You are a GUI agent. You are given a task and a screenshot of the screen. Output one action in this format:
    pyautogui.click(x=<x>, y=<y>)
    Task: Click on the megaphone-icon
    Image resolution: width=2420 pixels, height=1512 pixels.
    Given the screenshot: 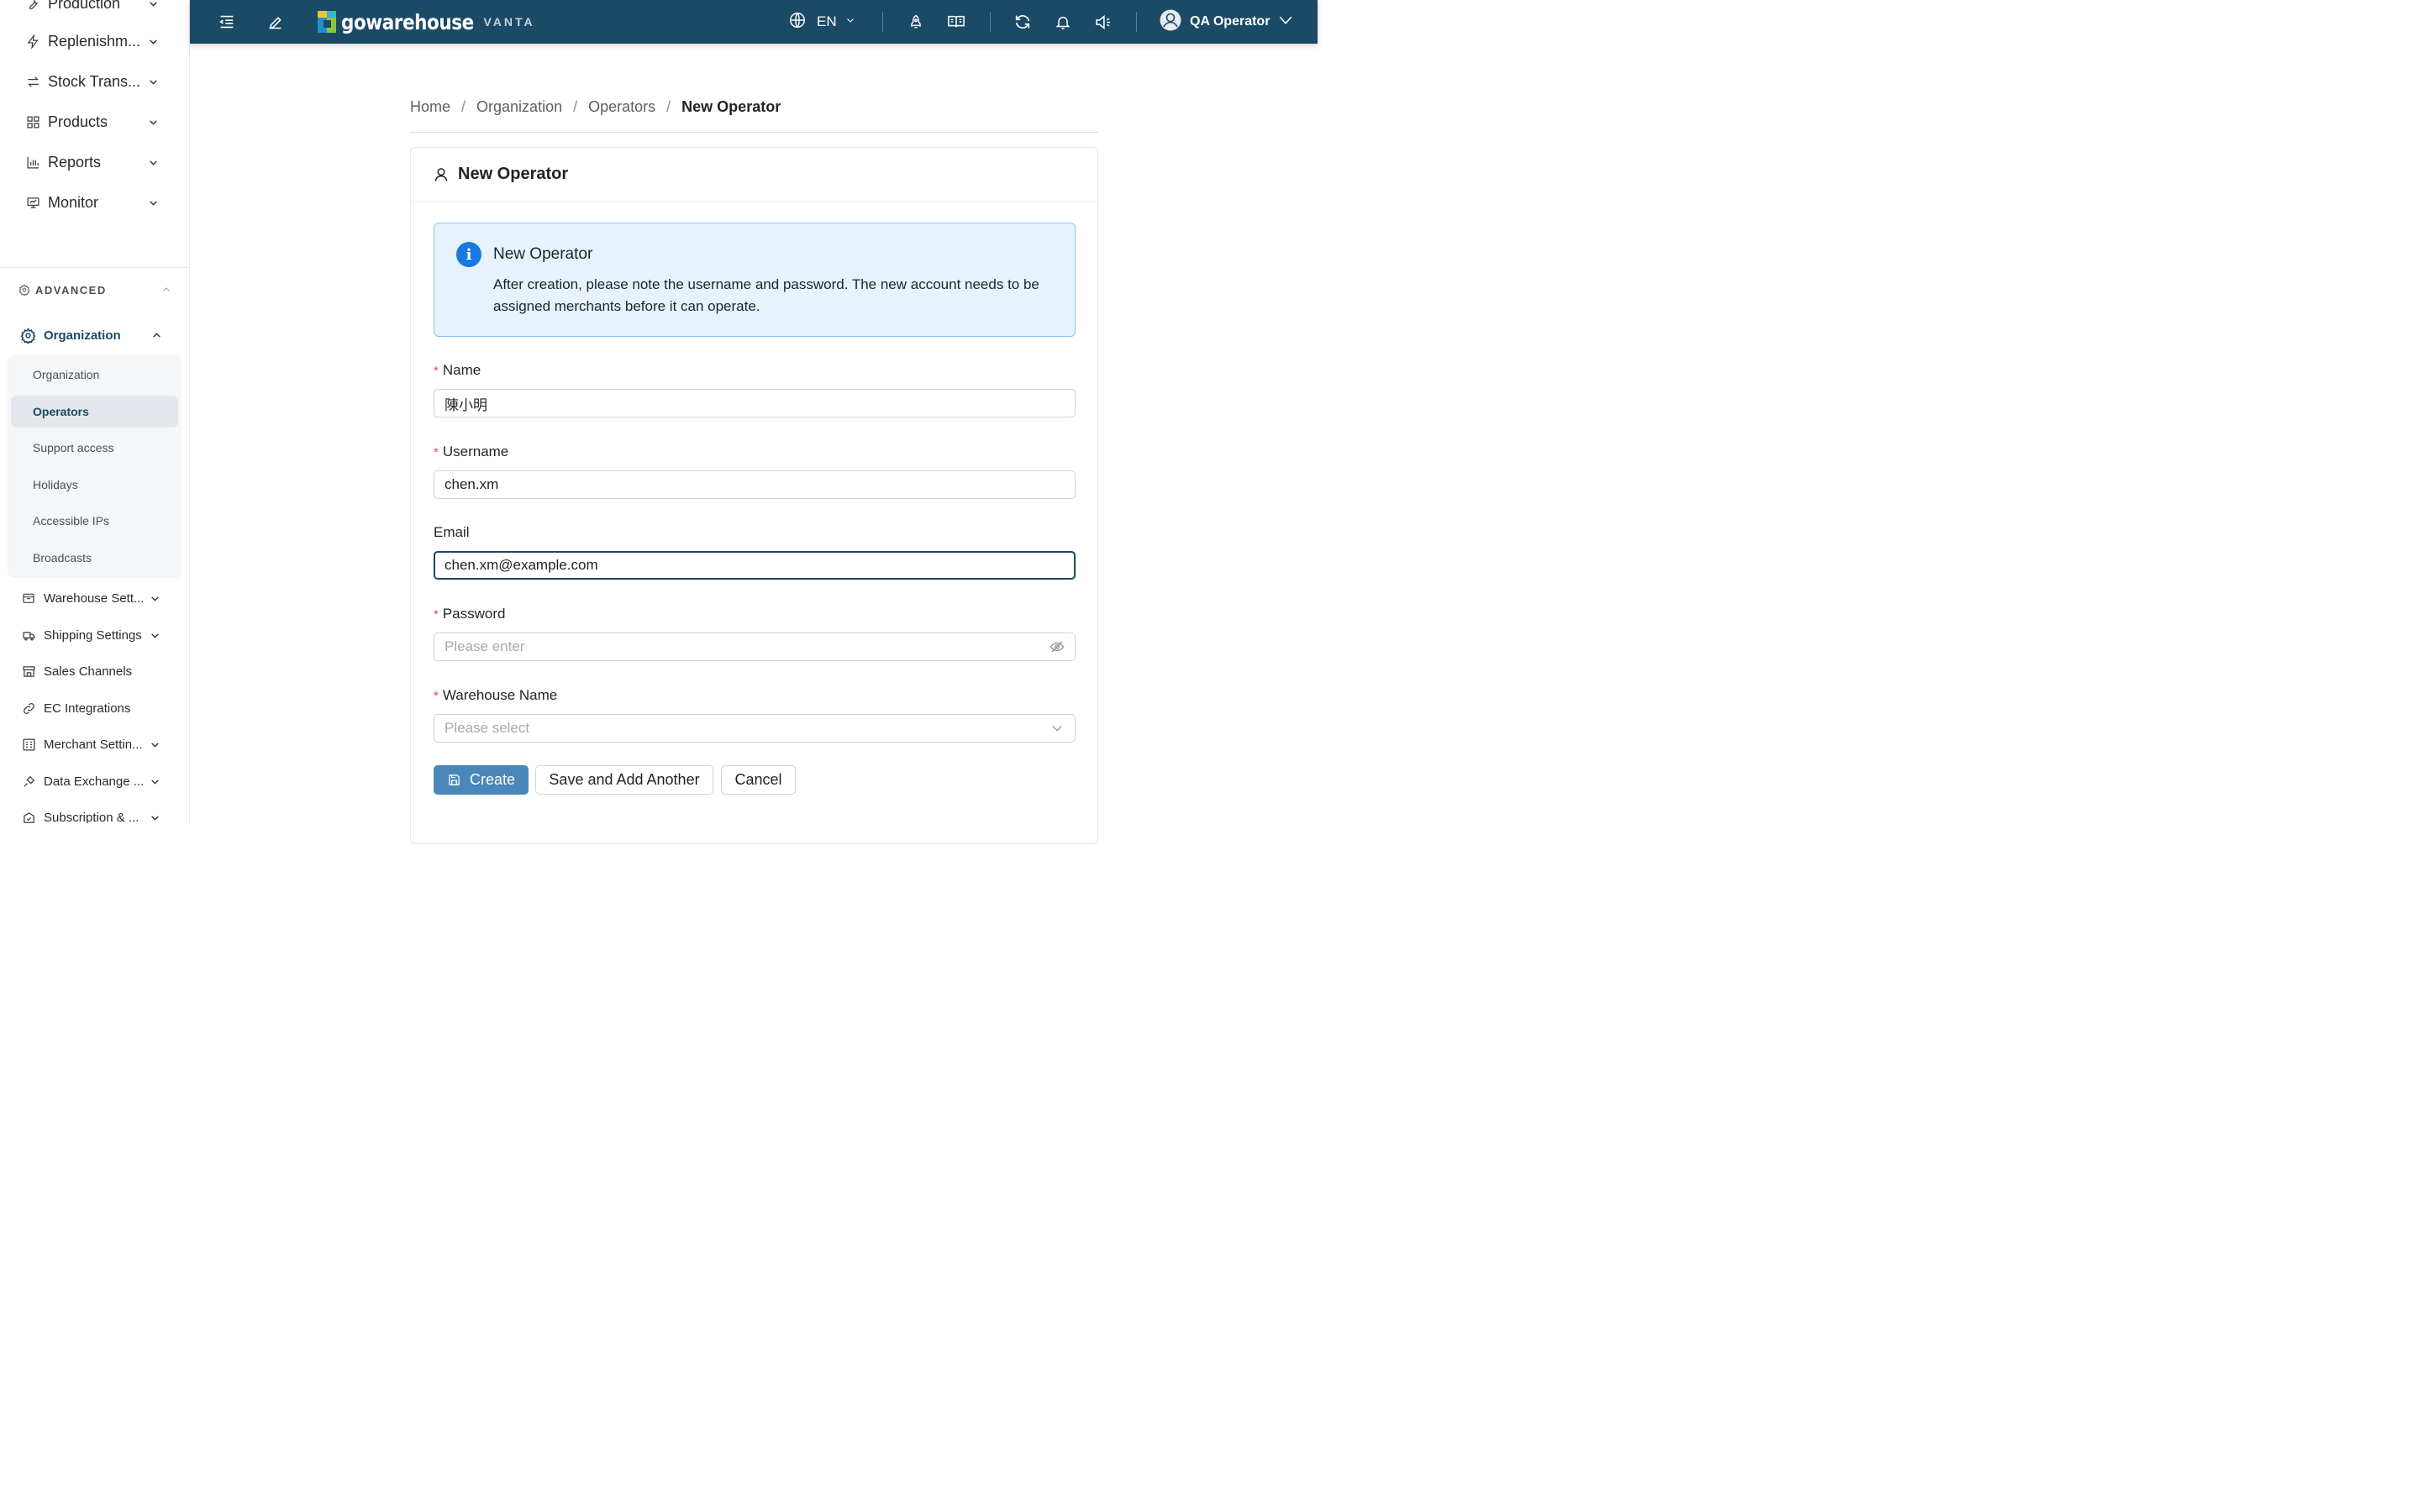 What is the action you would take?
    pyautogui.click(x=1103, y=22)
    